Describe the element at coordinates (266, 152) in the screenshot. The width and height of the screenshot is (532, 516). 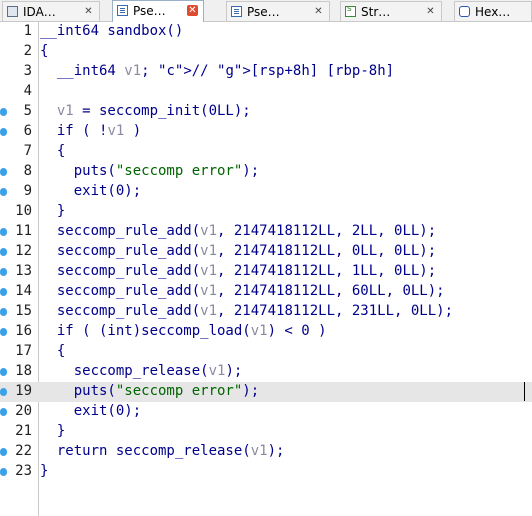
I see `code-line: 7 {` at that location.